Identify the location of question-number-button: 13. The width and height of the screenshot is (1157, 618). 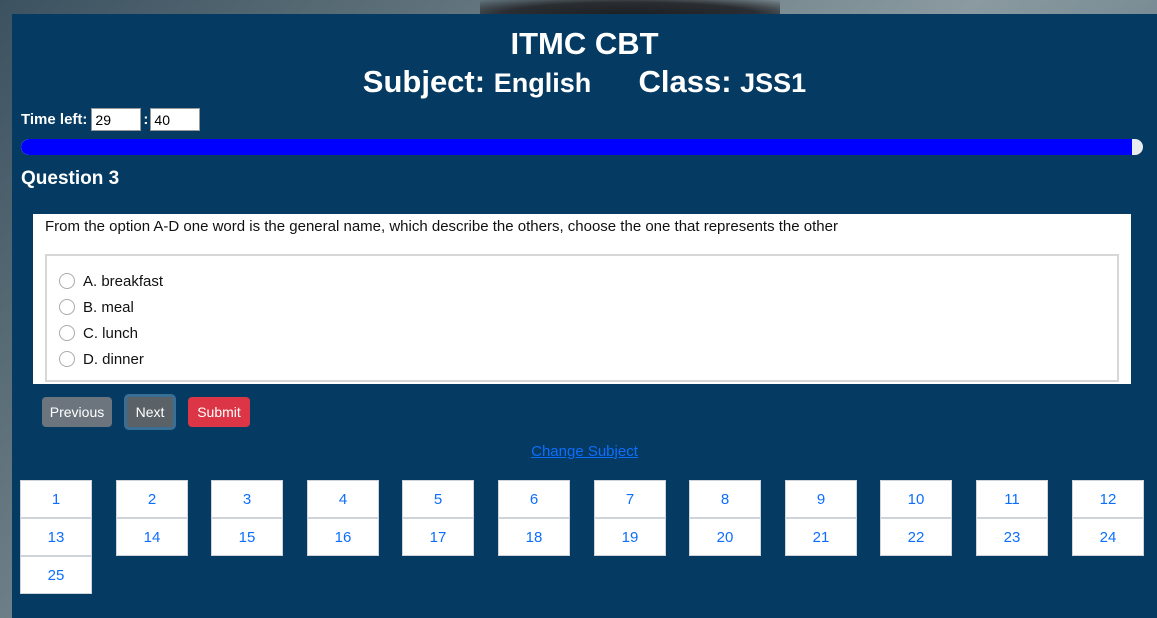
(56, 537).